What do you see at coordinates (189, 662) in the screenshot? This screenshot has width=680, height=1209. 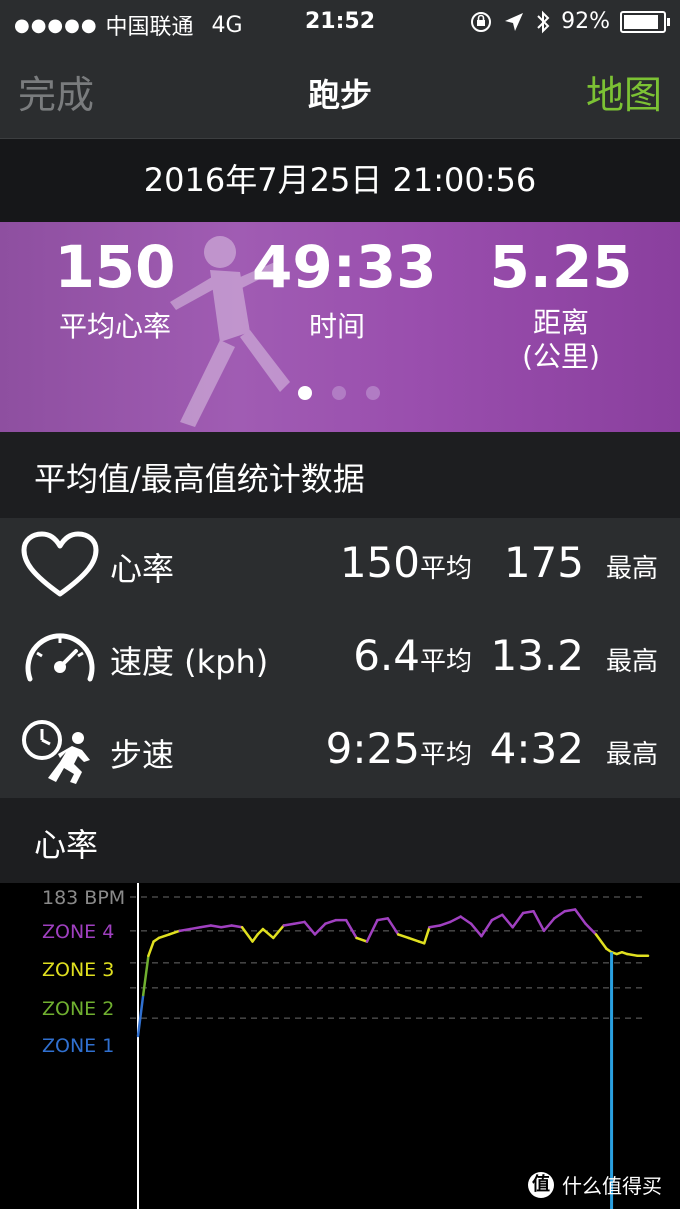 I see `stat-name: 速度 (kph)` at bounding box center [189, 662].